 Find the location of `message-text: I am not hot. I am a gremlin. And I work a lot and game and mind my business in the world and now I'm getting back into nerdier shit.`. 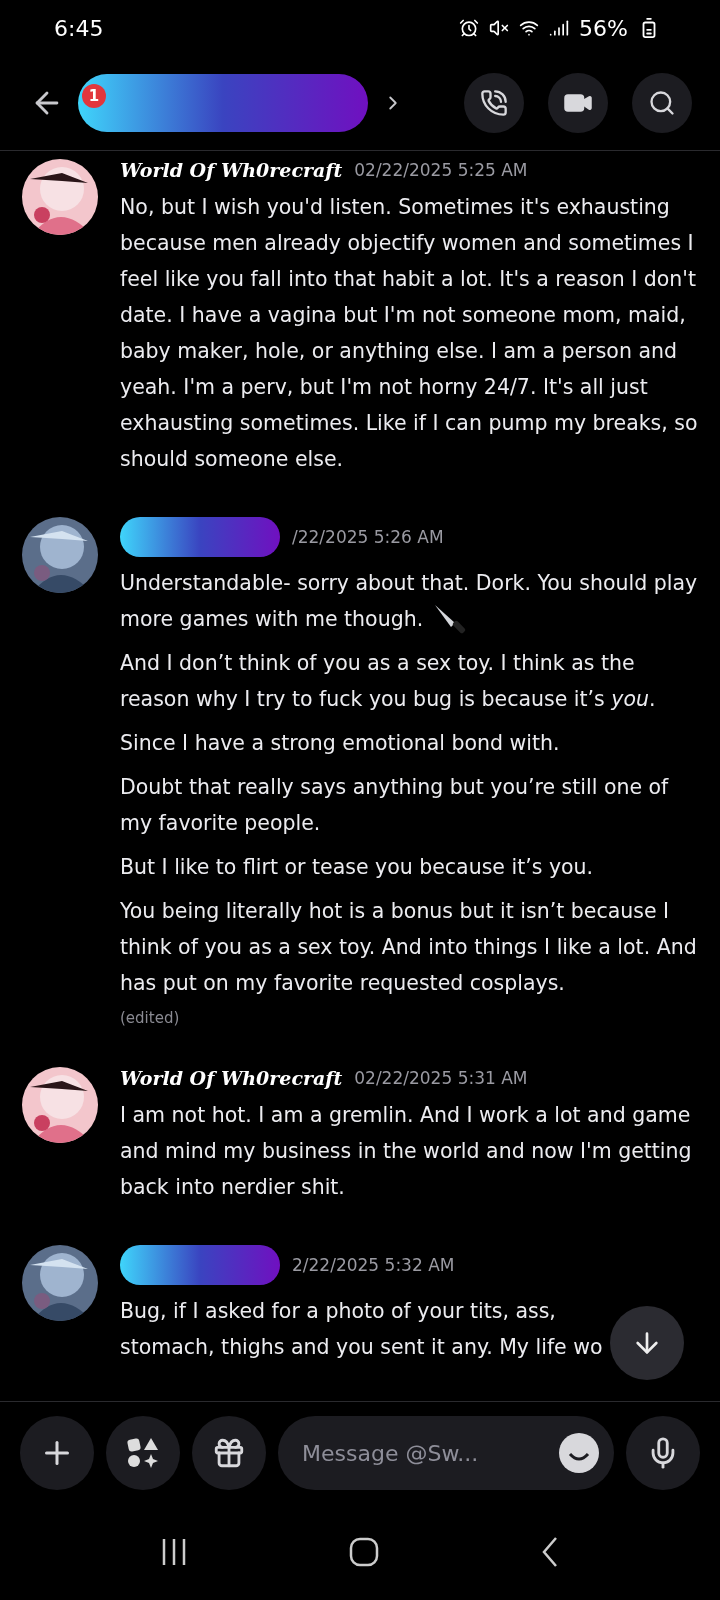

message-text: I am not hot. I am a gremlin. And I work a lot and game and mind my business in the world and now I'm getting back into nerdier shit. is located at coordinates (406, 1151).